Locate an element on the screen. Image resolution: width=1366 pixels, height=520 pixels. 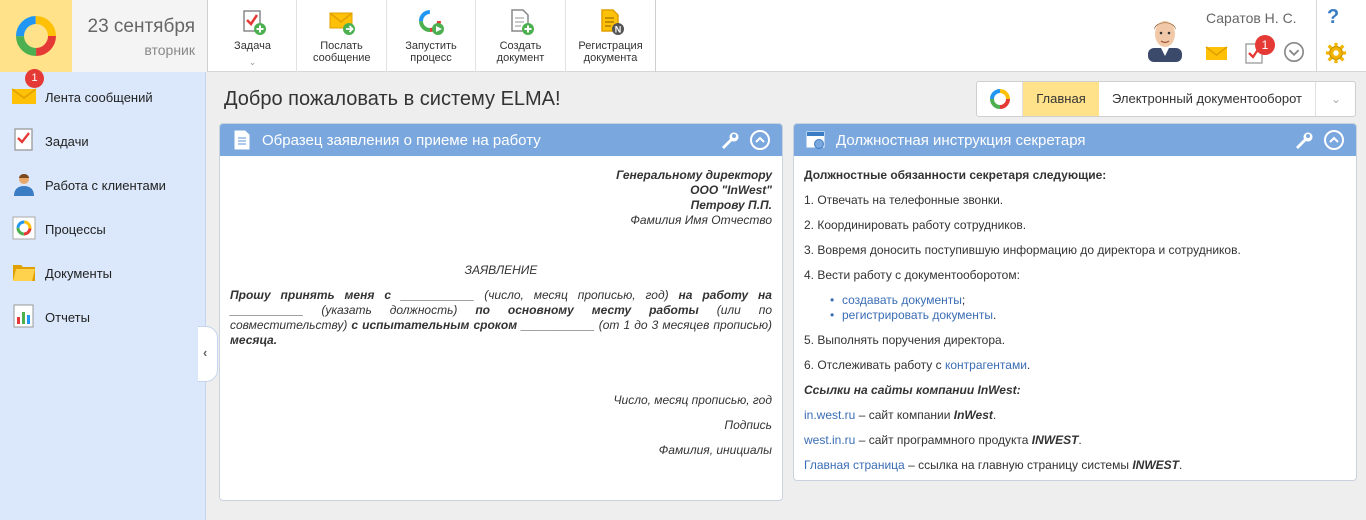
duty-item: 5. Выполнять поручения директора. is located at coordinates (905, 340).